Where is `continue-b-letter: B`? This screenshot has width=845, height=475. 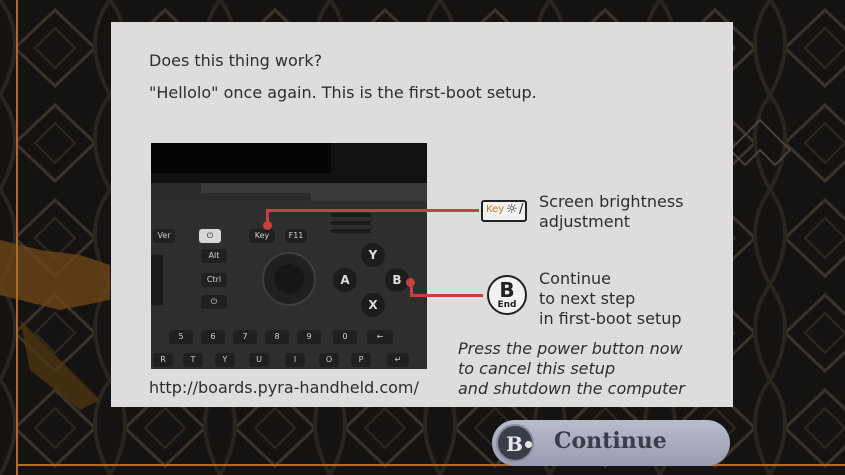
continue-b-letter: B is located at coordinates (514, 444).